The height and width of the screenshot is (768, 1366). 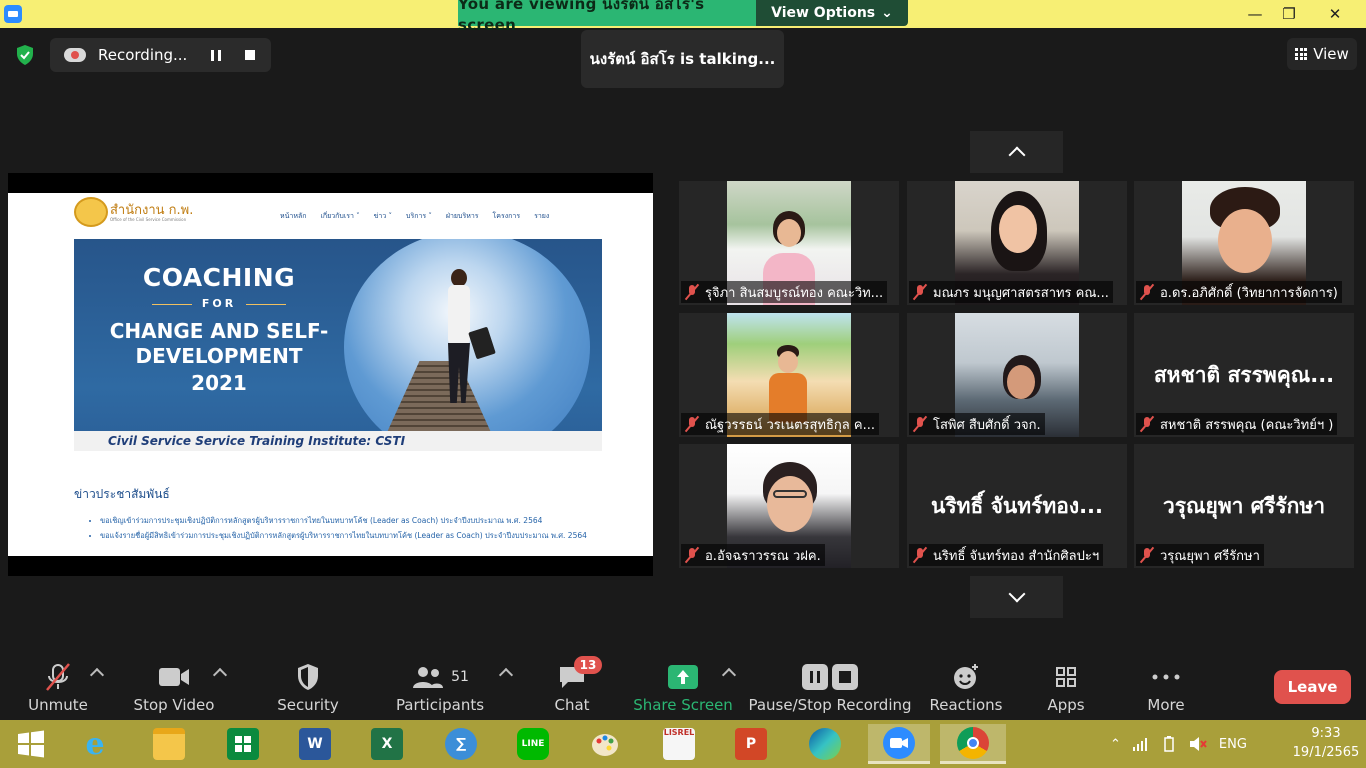 I want to click on microsoft-store-icon, so click(x=243, y=744).